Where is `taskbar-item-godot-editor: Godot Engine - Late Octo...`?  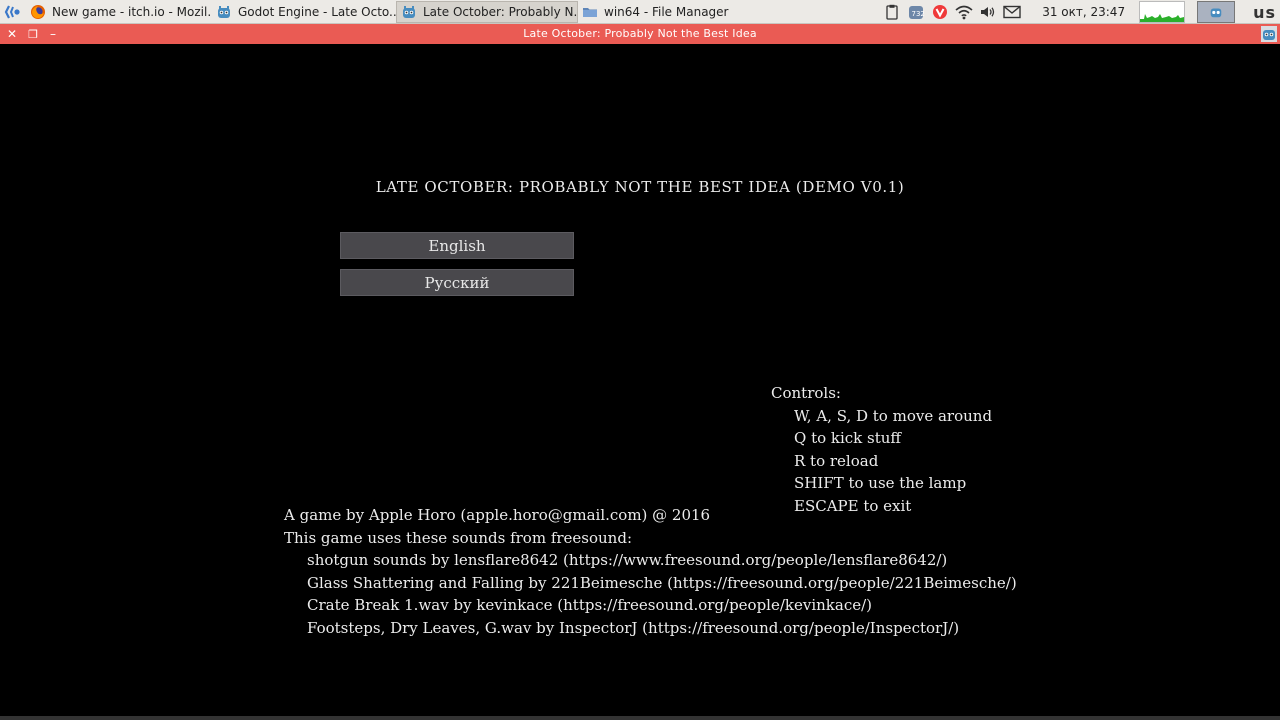
taskbar-item-godot-editor: Godot Engine - Late Octo... is located at coordinates (304, 12).